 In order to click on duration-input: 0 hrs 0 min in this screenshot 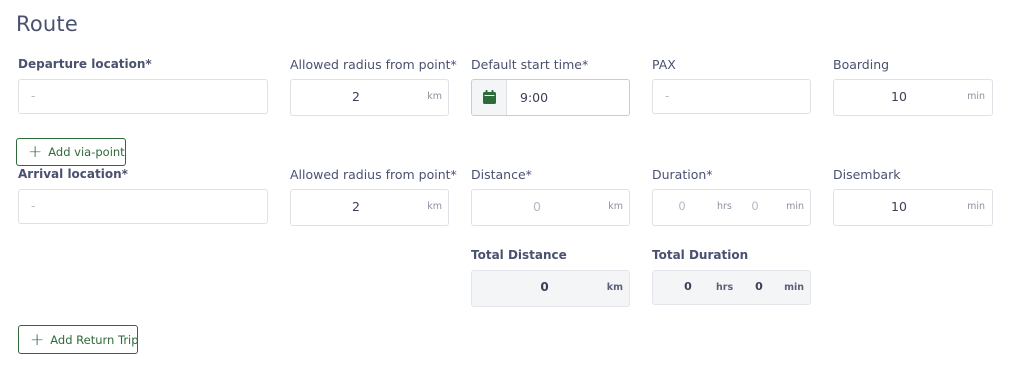, I will do `click(731, 207)`.